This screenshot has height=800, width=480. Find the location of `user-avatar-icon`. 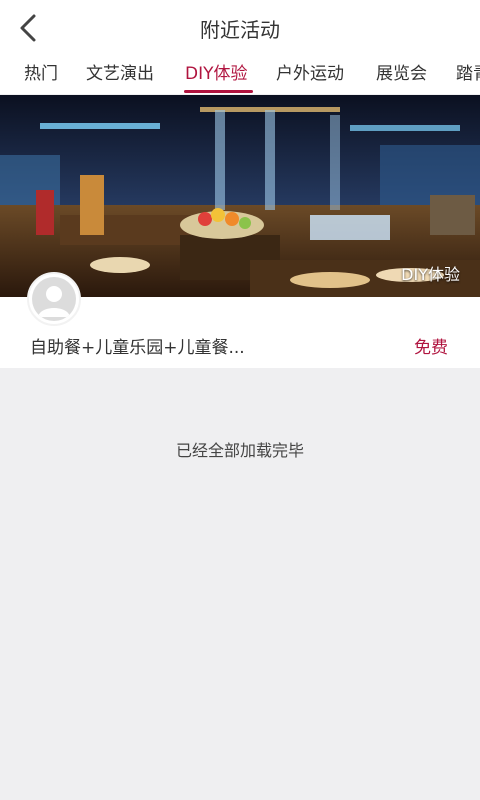

user-avatar-icon is located at coordinates (54, 299).